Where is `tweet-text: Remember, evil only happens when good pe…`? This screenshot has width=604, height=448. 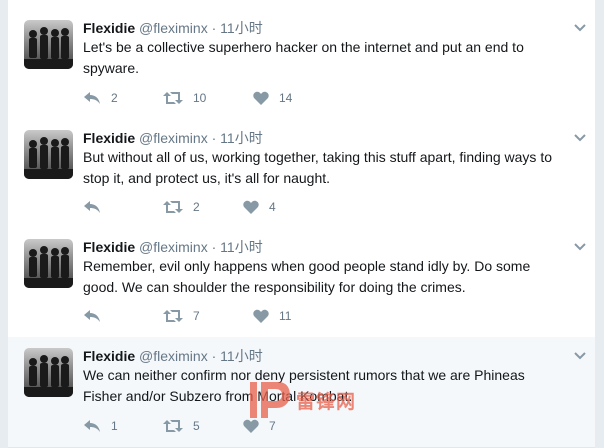 tweet-text: Remember, evil only happens when good pe… is located at coordinates (307, 276).